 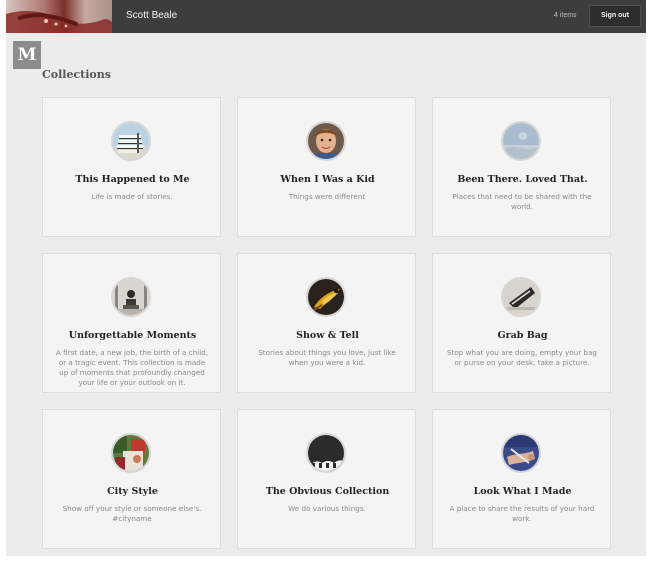 I want to click on collection-title: Grab Bag, so click(x=522, y=335).